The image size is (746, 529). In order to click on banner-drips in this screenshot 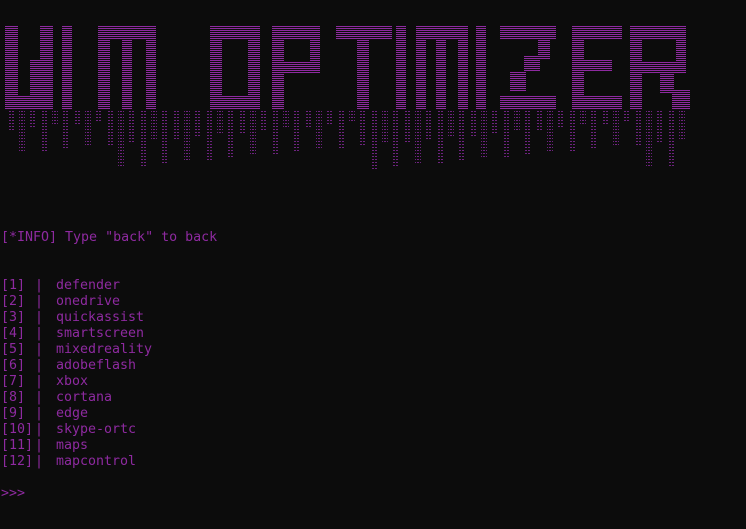, I will do `click(346, 139)`.